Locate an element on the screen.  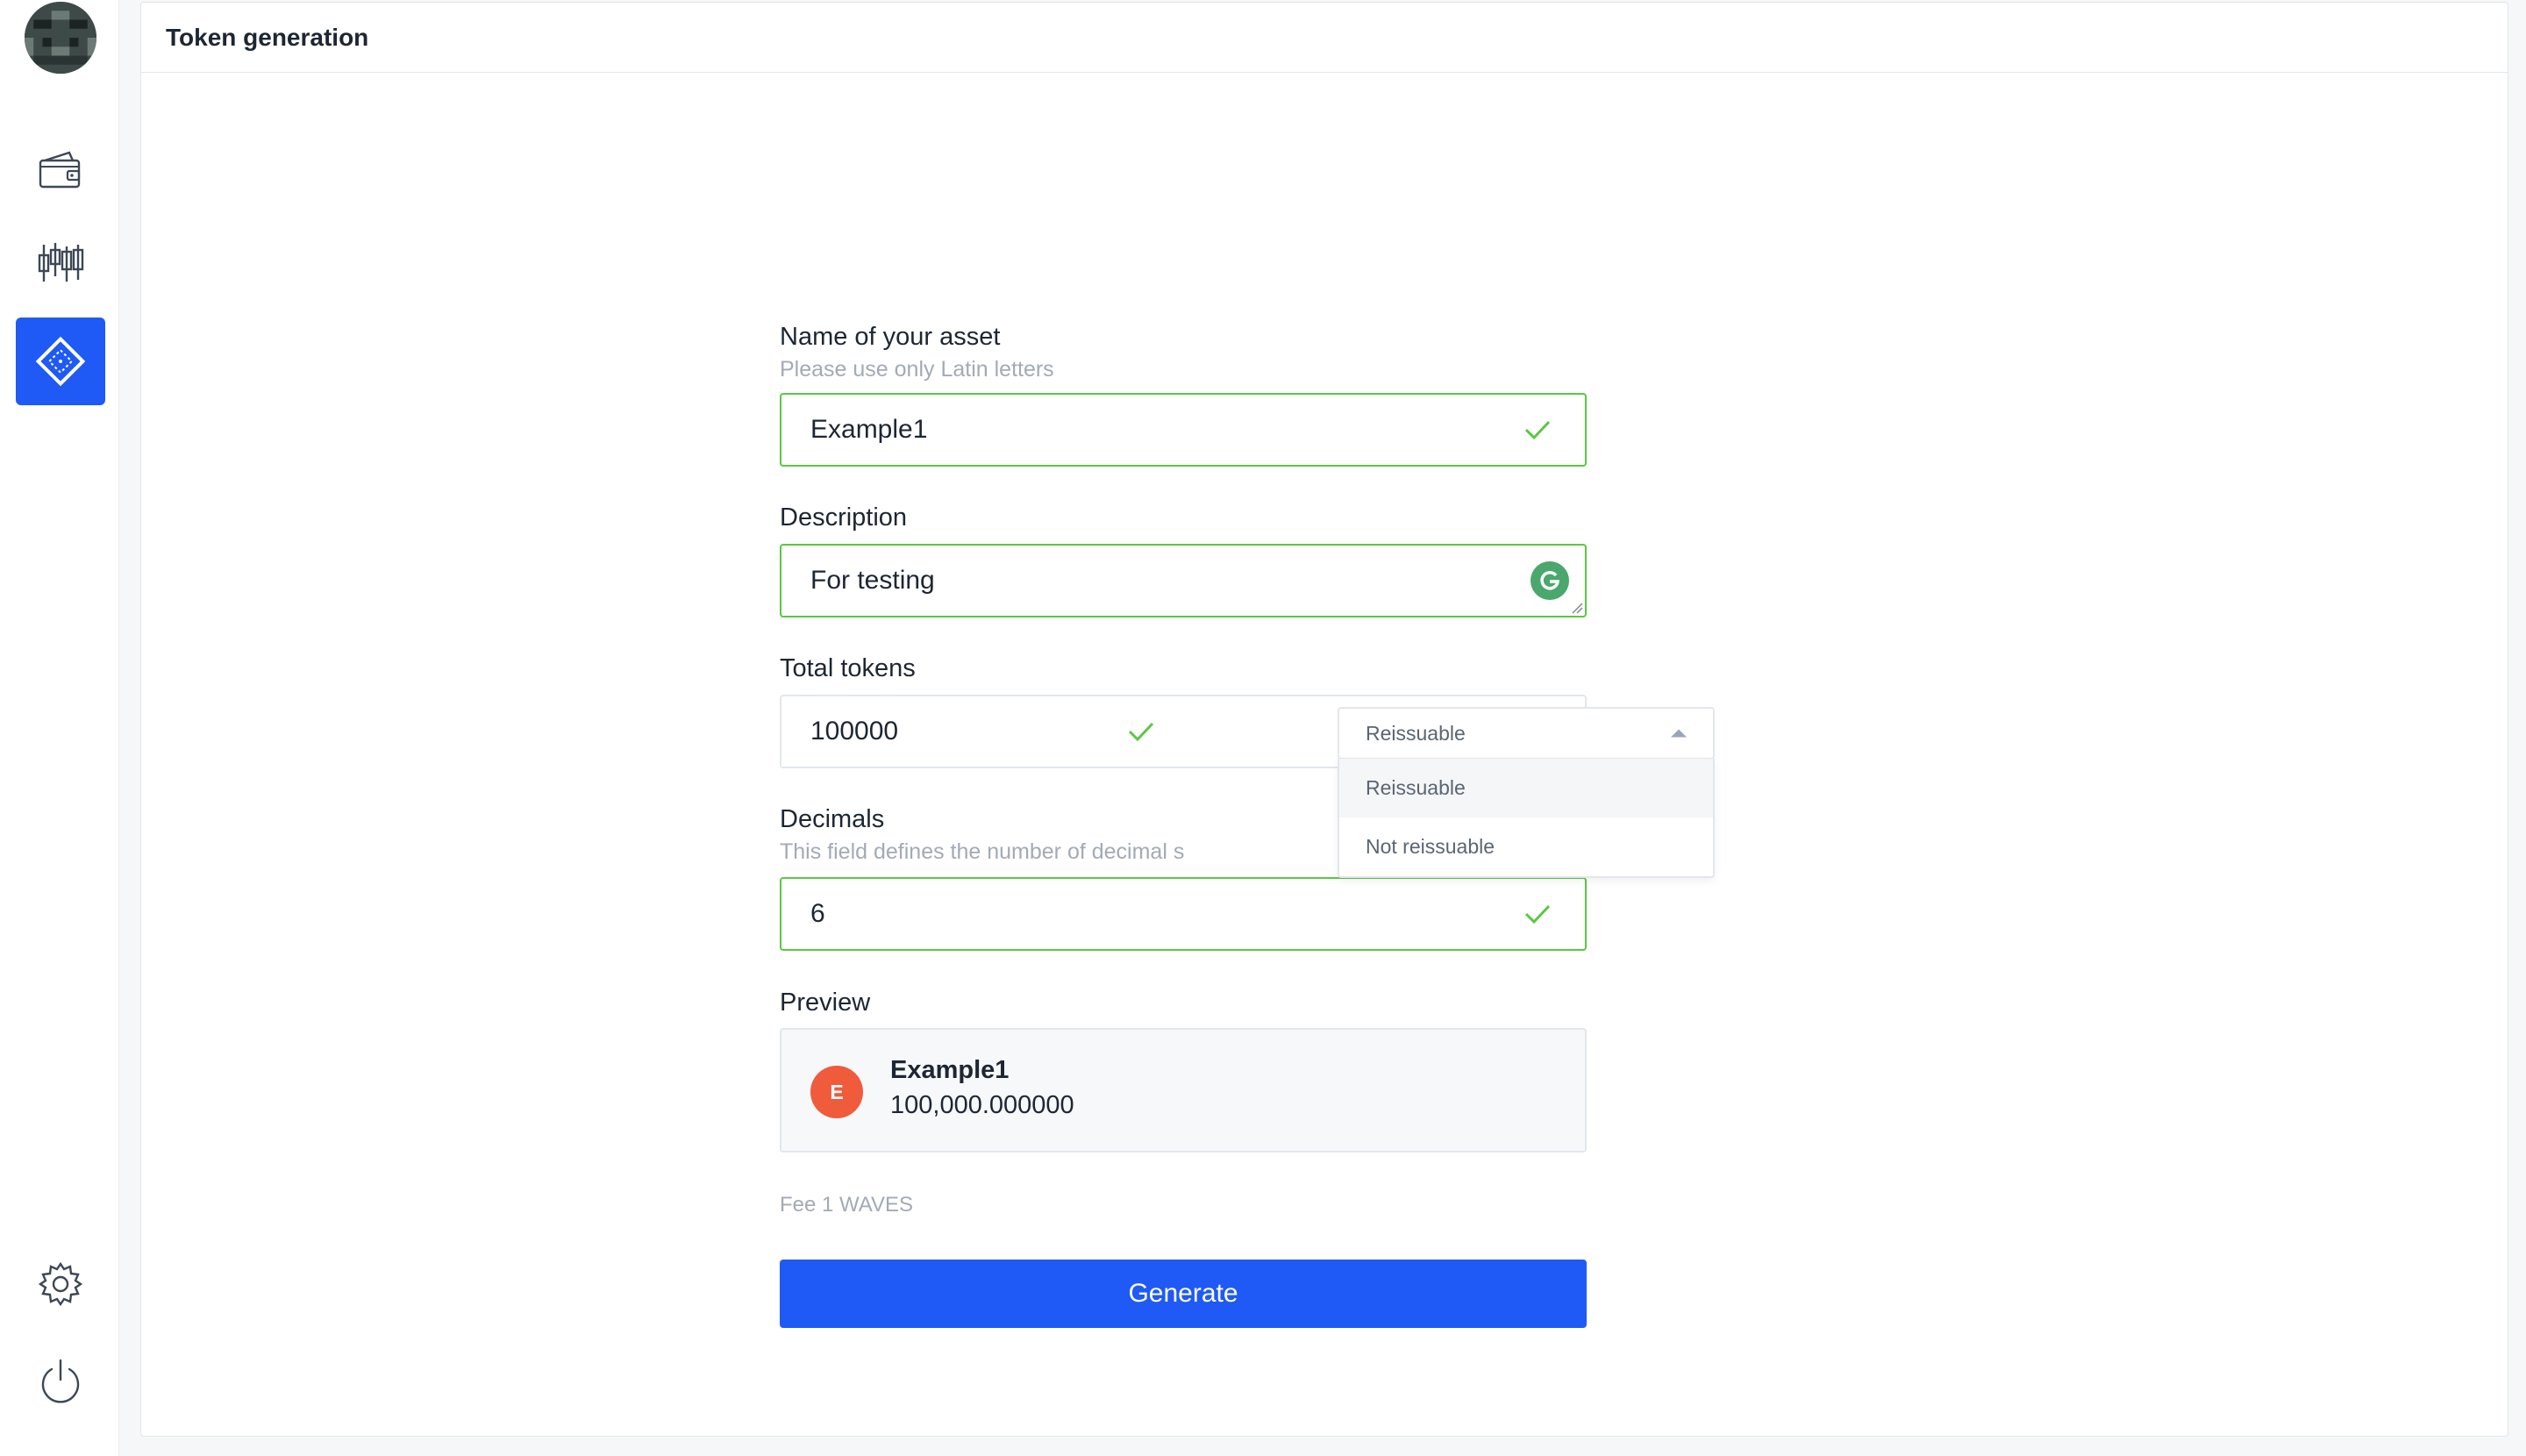
name-label: Name of your asset is located at coordinates (890, 337).